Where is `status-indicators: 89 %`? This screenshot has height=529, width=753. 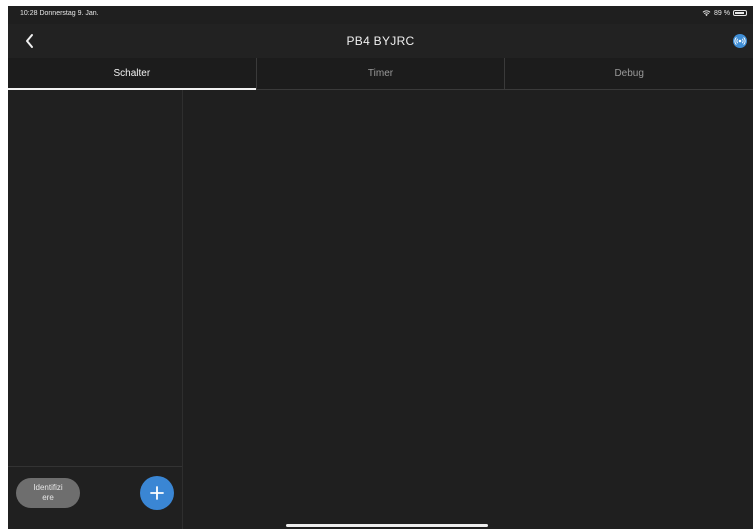 status-indicators: 89 % is located at coordinates (724, 13).